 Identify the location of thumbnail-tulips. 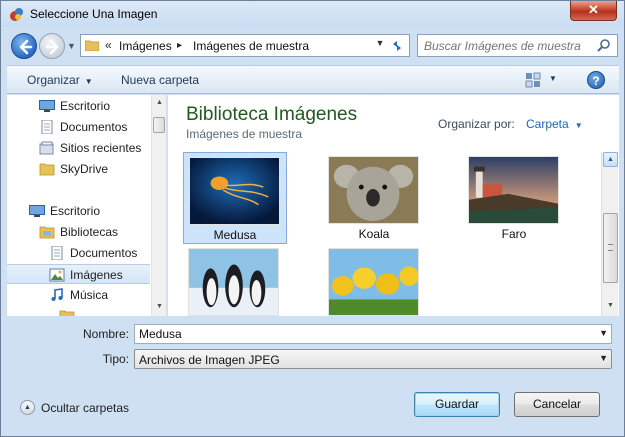
(375, 280).